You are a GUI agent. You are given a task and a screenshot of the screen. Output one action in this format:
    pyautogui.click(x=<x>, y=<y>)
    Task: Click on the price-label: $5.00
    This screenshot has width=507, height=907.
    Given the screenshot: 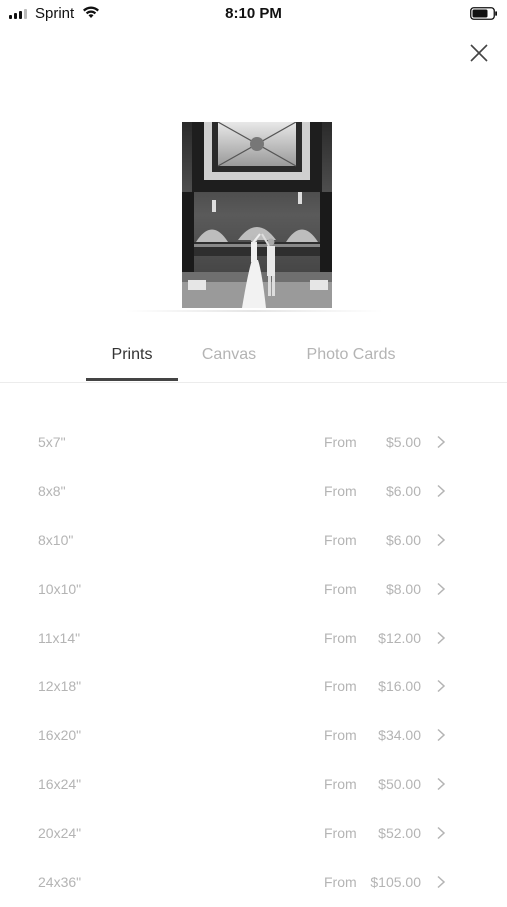 What is the action you would take?
    pyautogui.click(x=403, y=442)
    